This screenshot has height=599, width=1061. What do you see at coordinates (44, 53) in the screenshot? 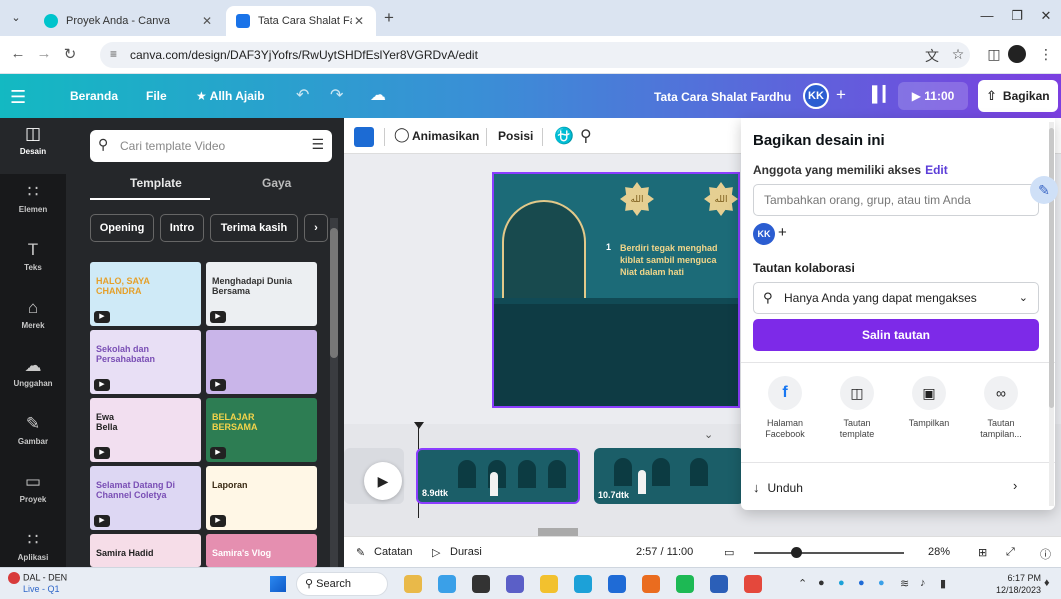
I see `forward-icon: →` at bounding box center [44, 53].